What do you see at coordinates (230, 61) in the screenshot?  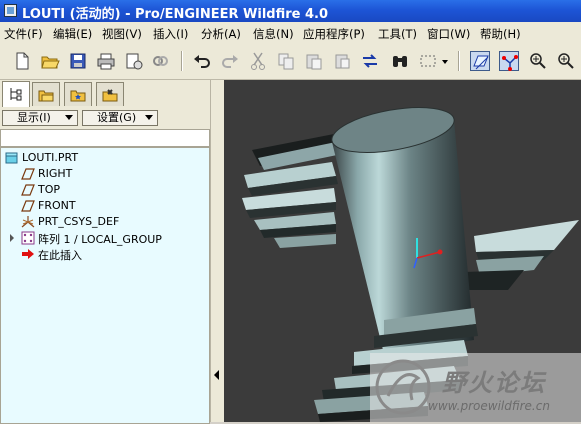 I see `redo-icon` at bounding box center [230, 61].